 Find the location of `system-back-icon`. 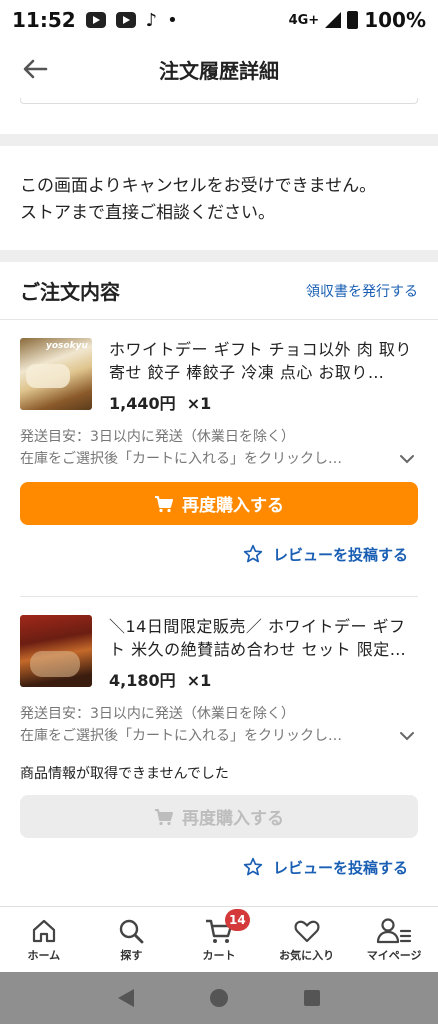

system-back-icon is located at coordinates (126, 998).